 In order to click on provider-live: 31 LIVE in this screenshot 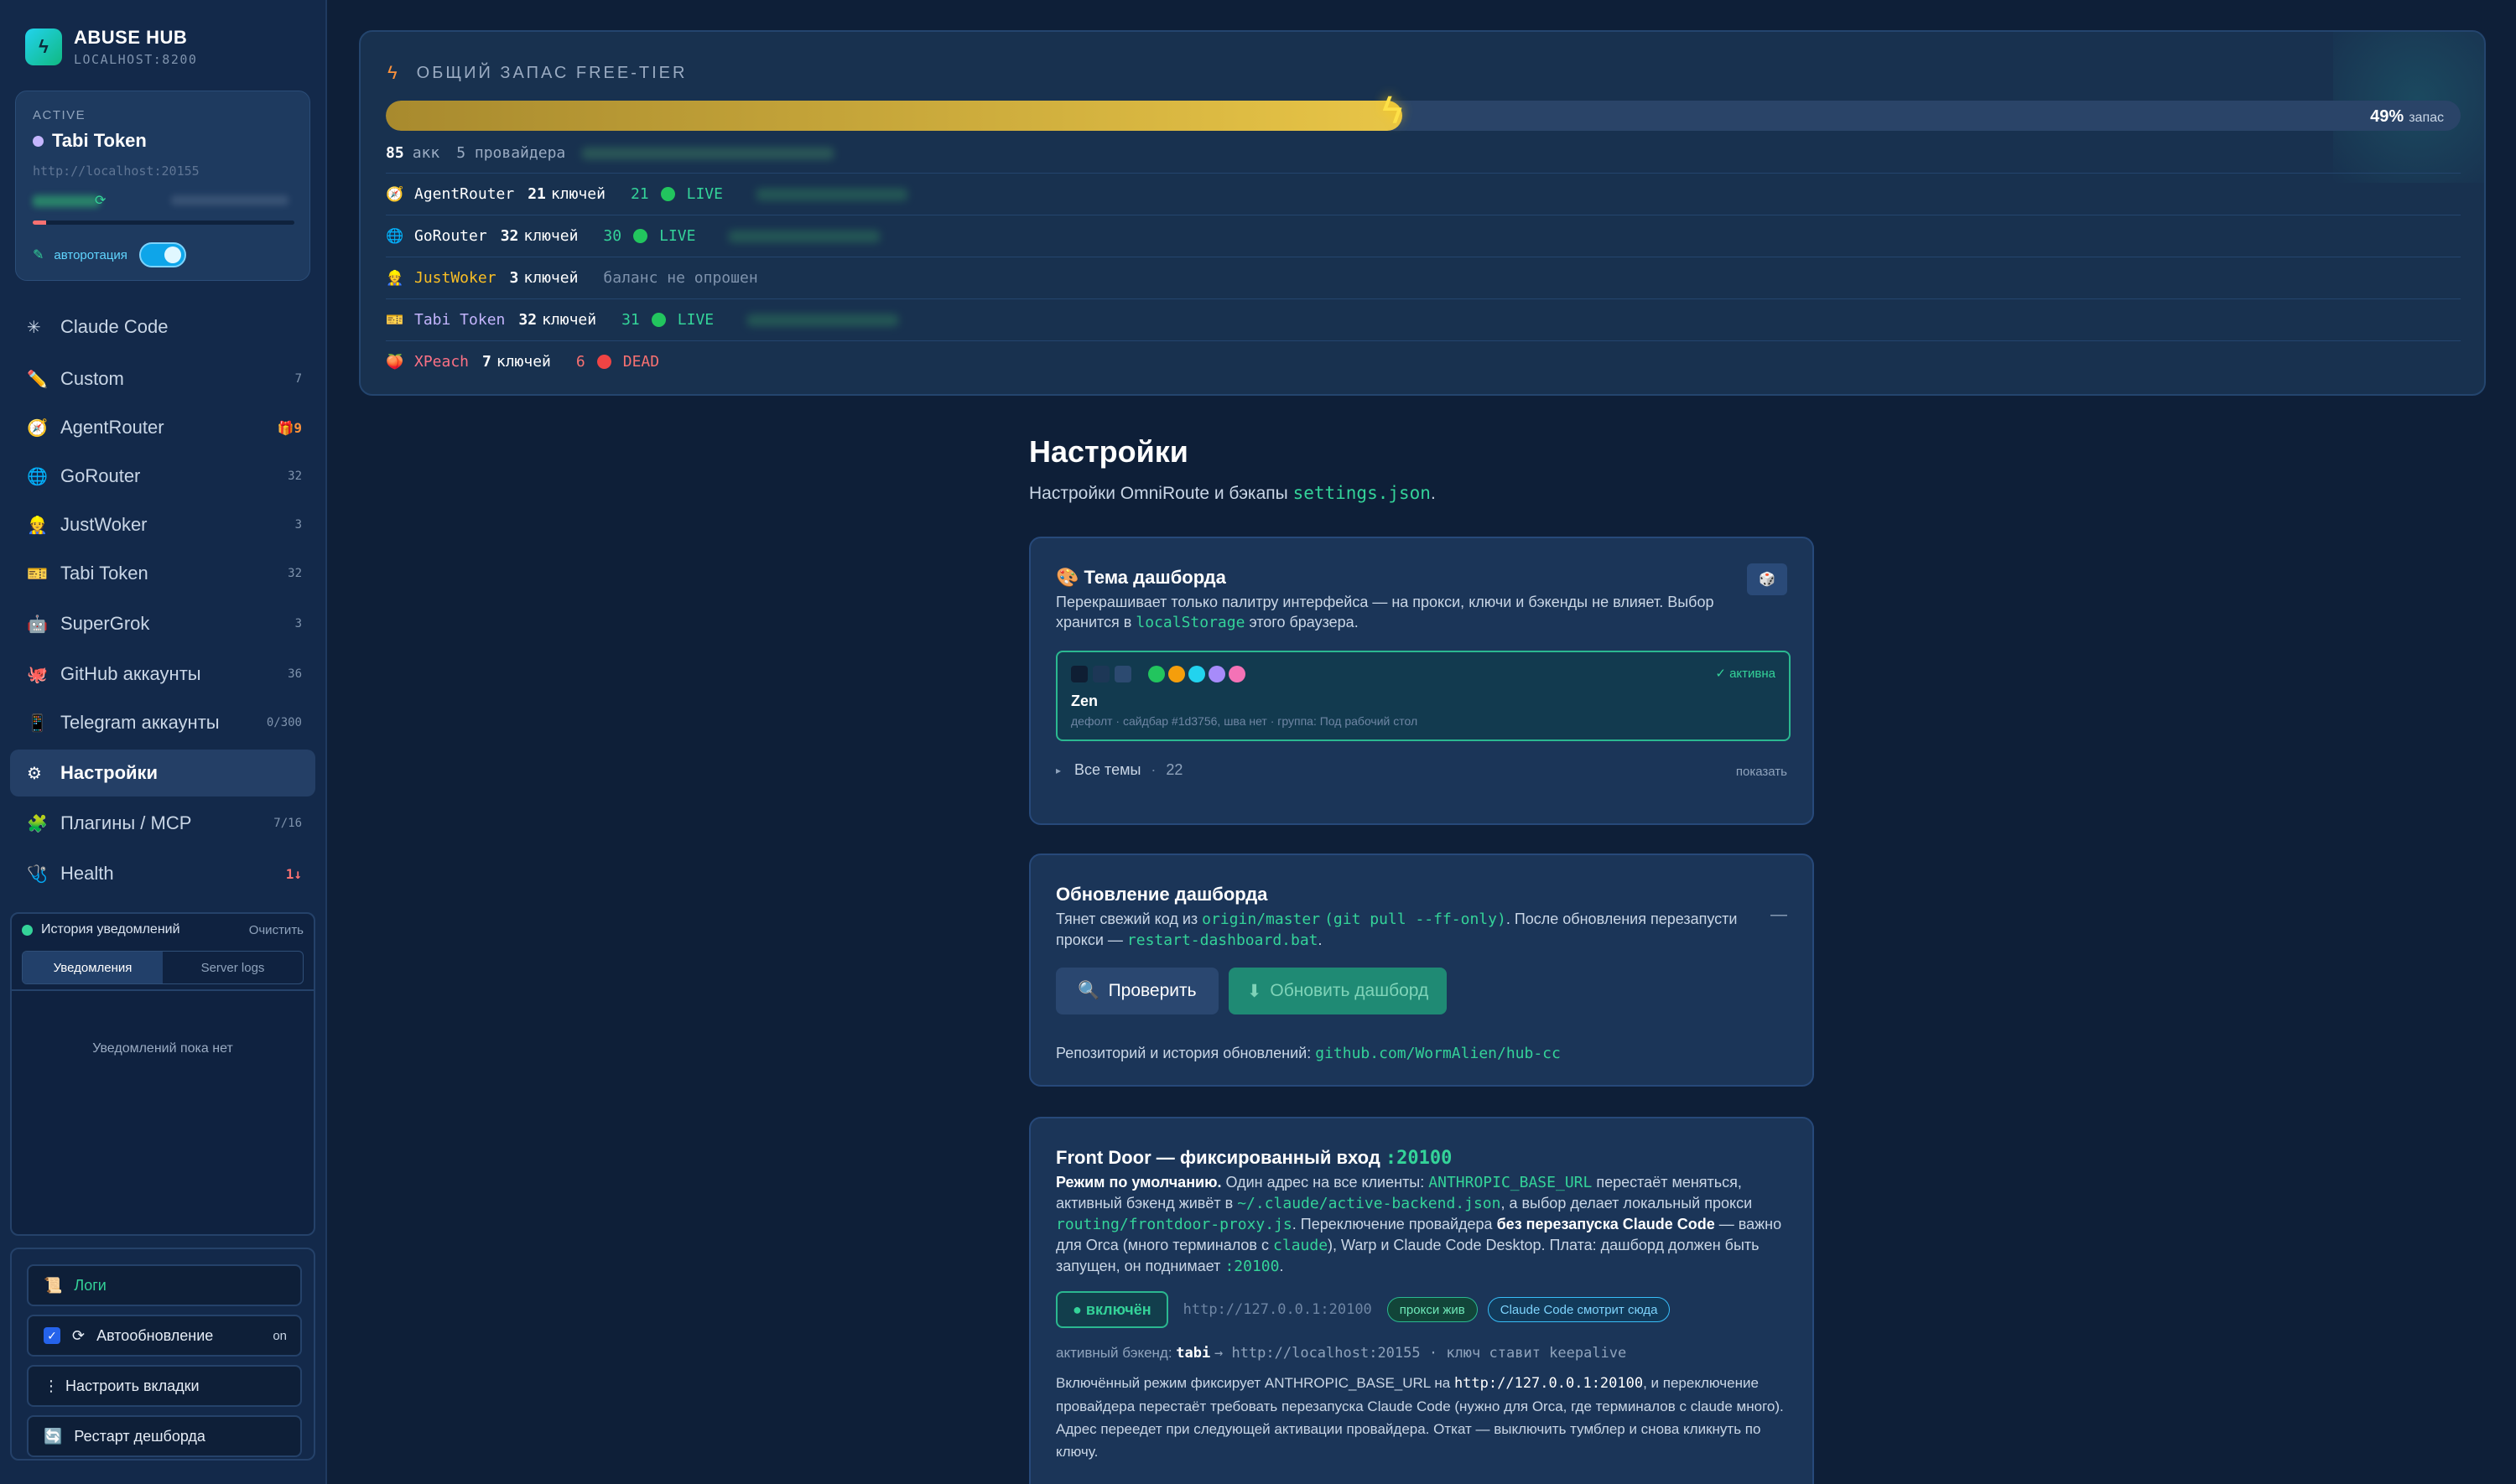, I will do `click(667, 320)`.